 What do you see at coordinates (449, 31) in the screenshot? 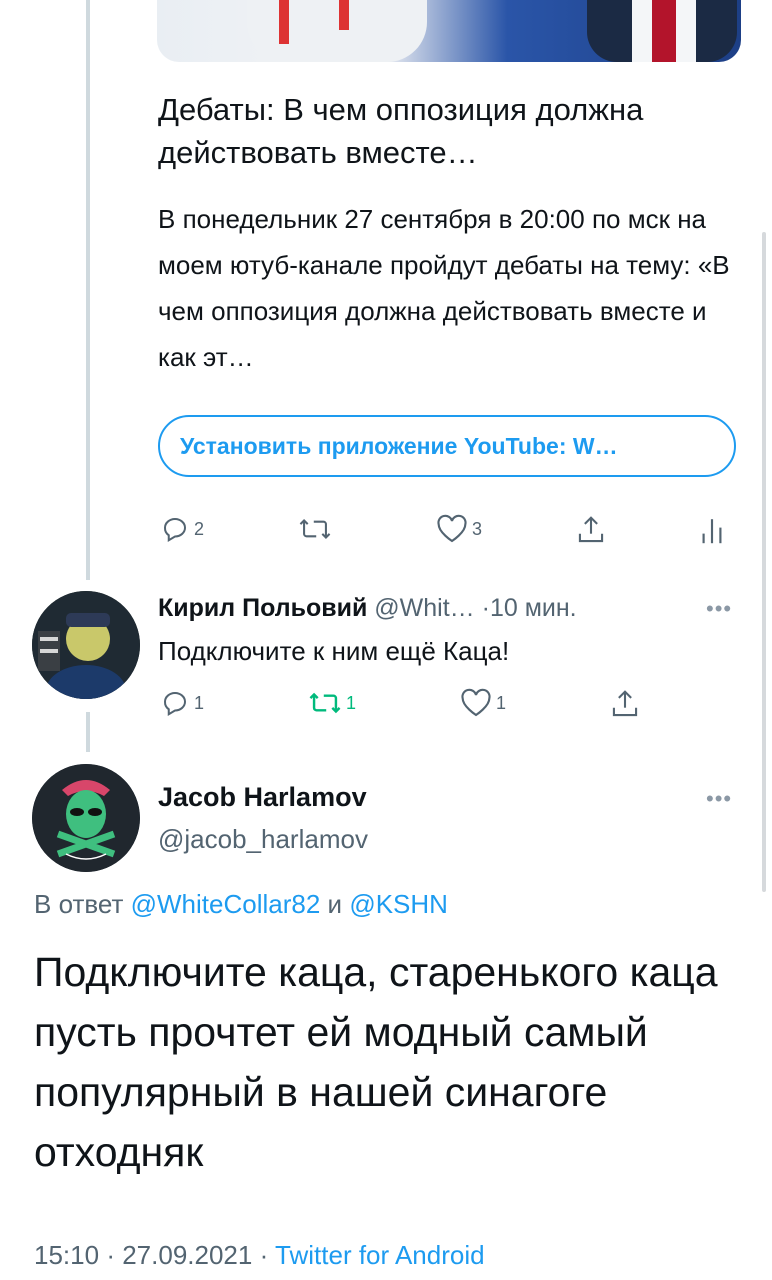
I see `link-card-thumbnail` at bounding box center [449, 31].